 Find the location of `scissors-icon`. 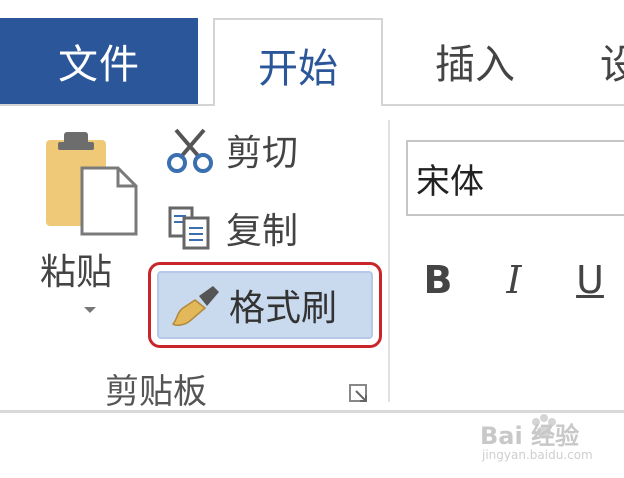

scissors-icon is located at coordinates (190, 150).